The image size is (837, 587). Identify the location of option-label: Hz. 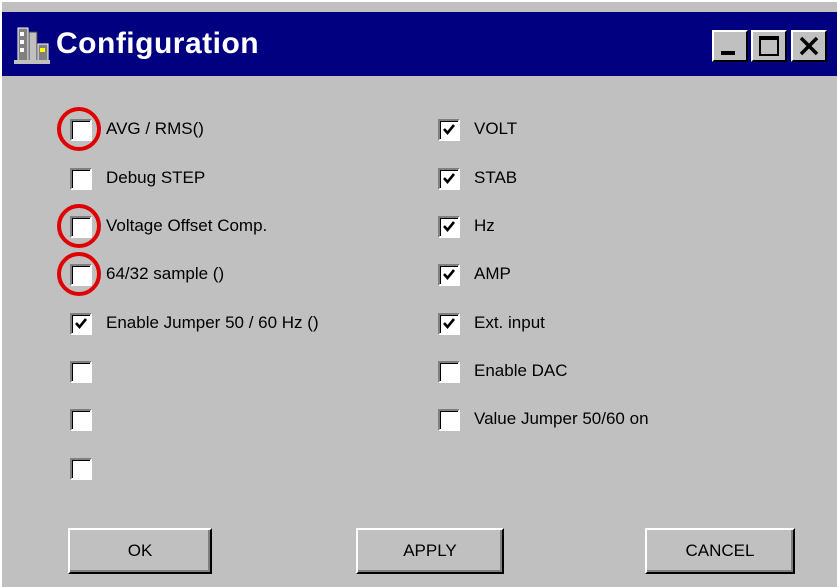
(484, 225).